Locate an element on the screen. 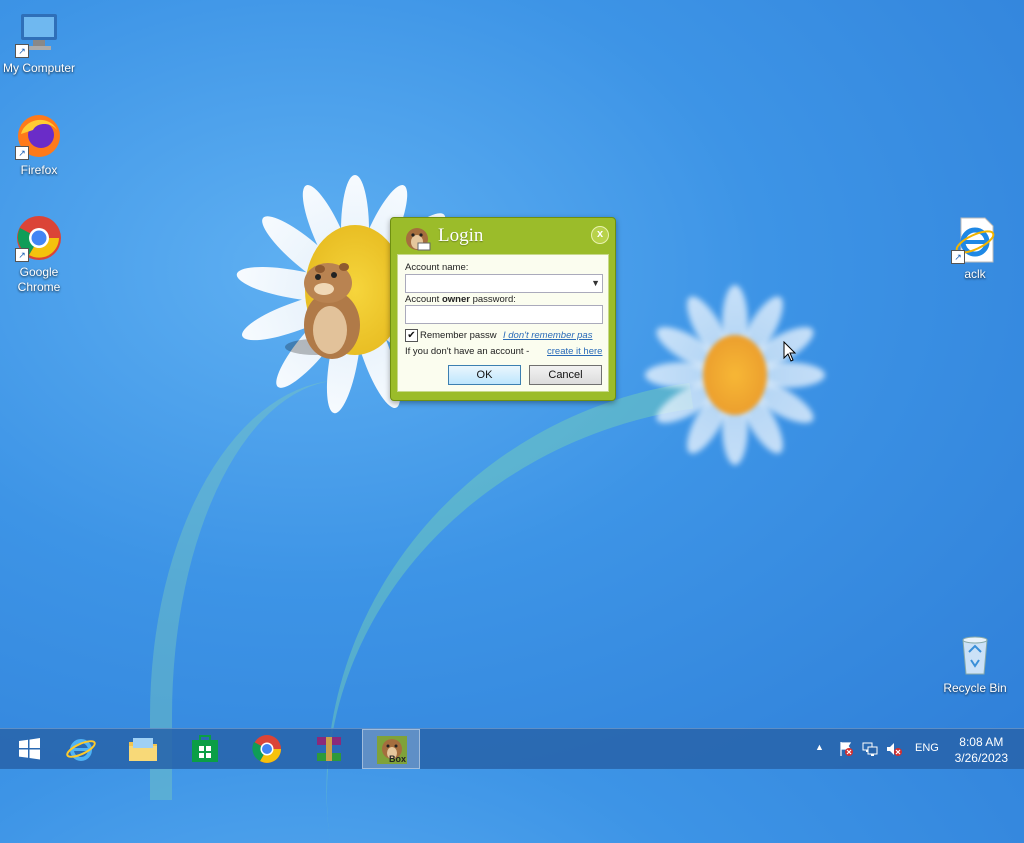  recycle-bin-icon is located at coordinates (975, 654).